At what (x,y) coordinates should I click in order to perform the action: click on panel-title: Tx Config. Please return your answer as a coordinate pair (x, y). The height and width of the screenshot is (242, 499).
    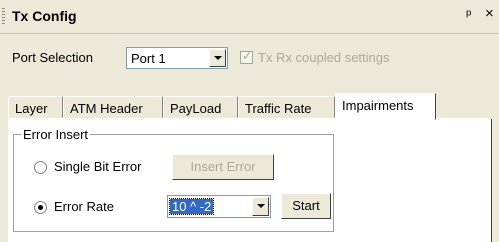
    Looking at the image, I should click on (44, 16).